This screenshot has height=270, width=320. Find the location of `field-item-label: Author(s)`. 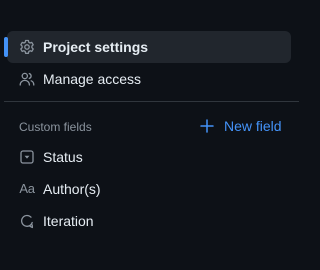

field-item-label: Author(s) is located at coordinates (72, 189).